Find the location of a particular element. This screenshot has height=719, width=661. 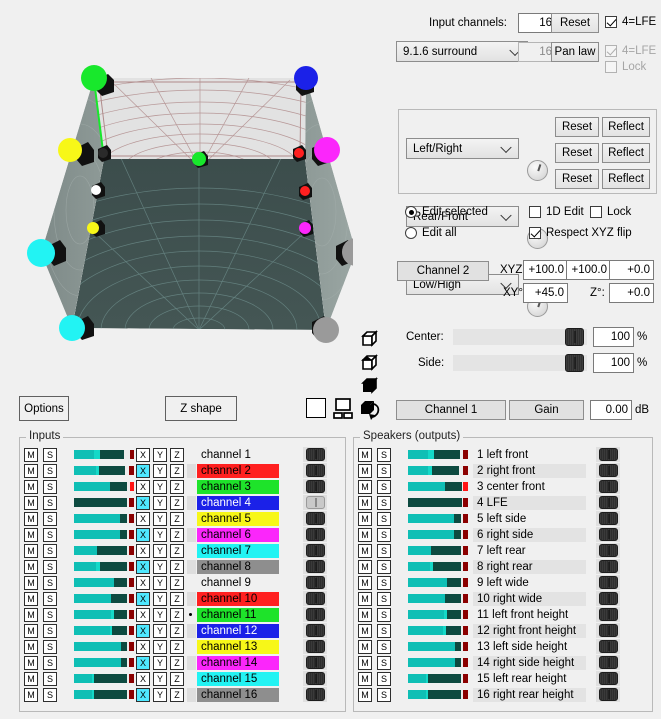

xyz-z-field: +0.0 is located at coordinates (631, 270).